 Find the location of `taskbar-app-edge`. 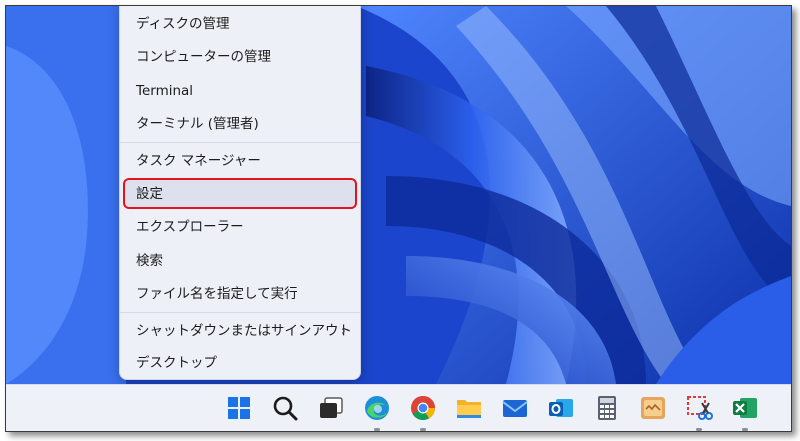

taskbar-app-edge is located at coordinates (377, 411).